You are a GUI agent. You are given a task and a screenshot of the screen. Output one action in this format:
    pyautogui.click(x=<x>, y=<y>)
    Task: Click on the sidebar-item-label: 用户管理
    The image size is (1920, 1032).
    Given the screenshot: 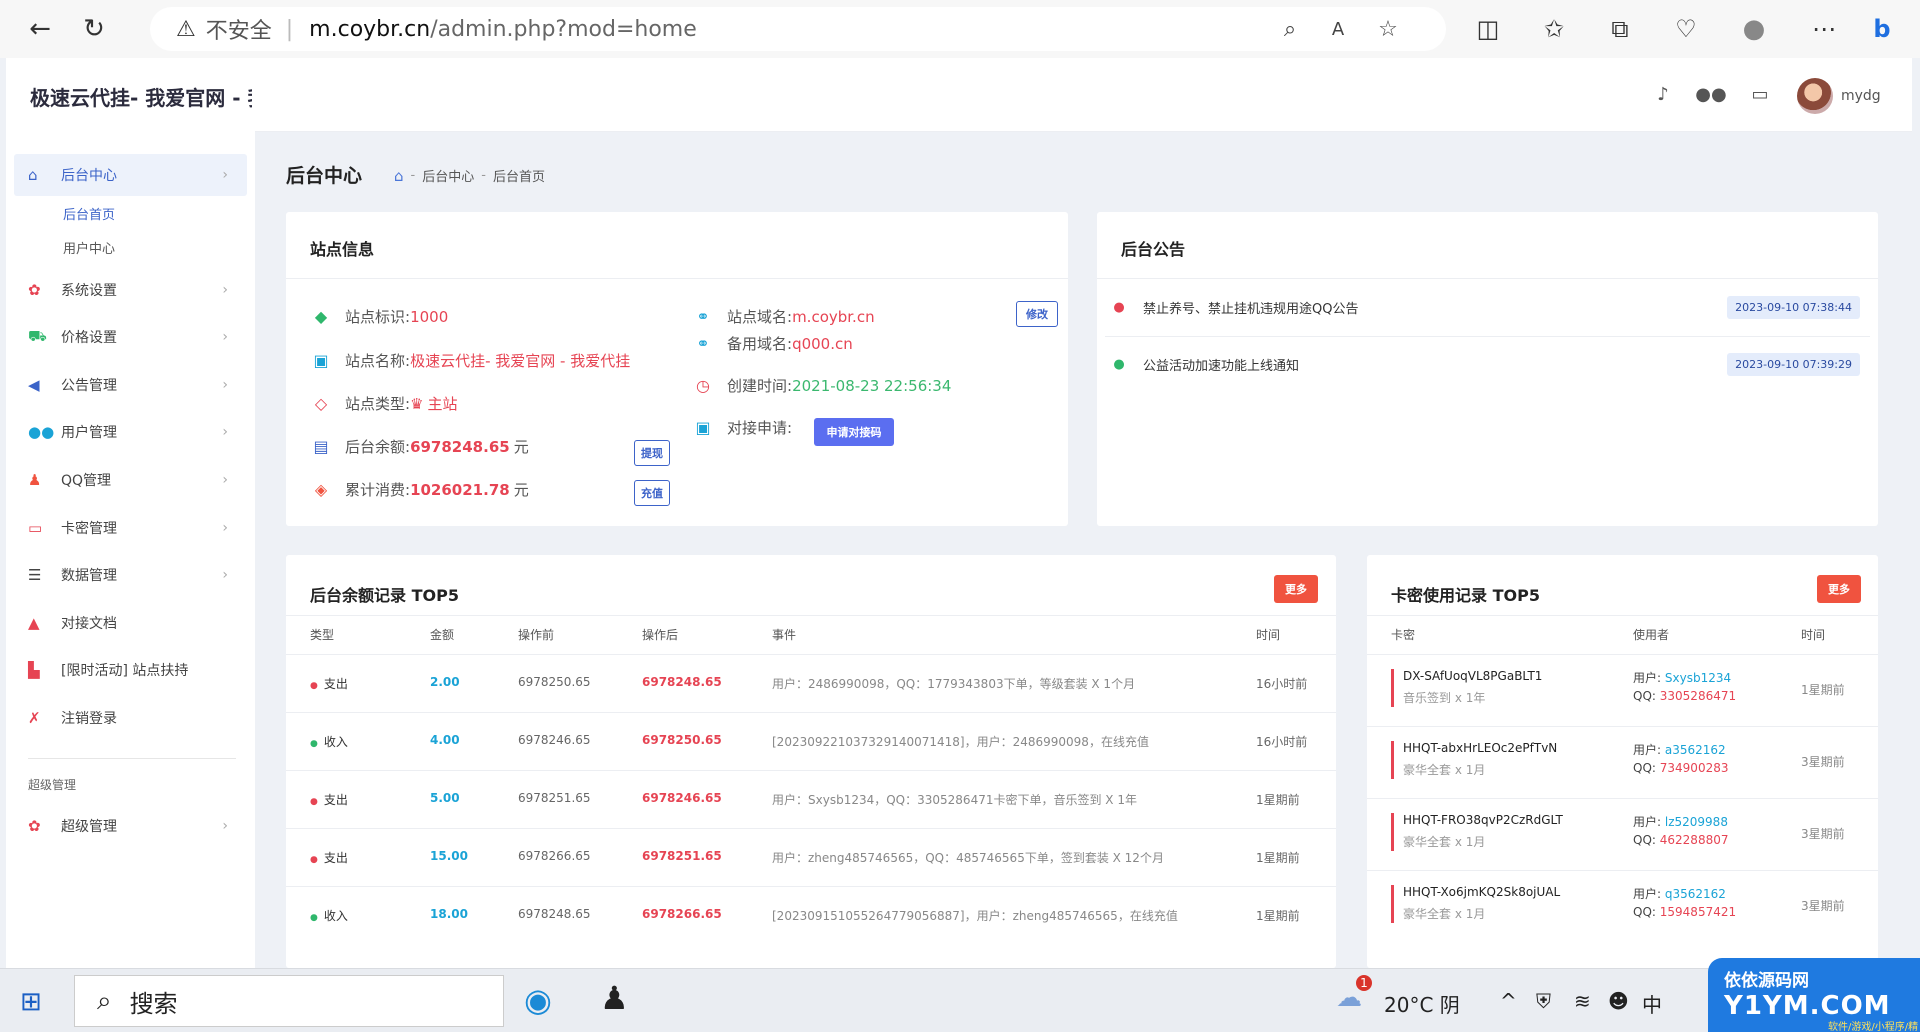 What is the action you would take?
    pyautogui.click(x=89, y=433)
    